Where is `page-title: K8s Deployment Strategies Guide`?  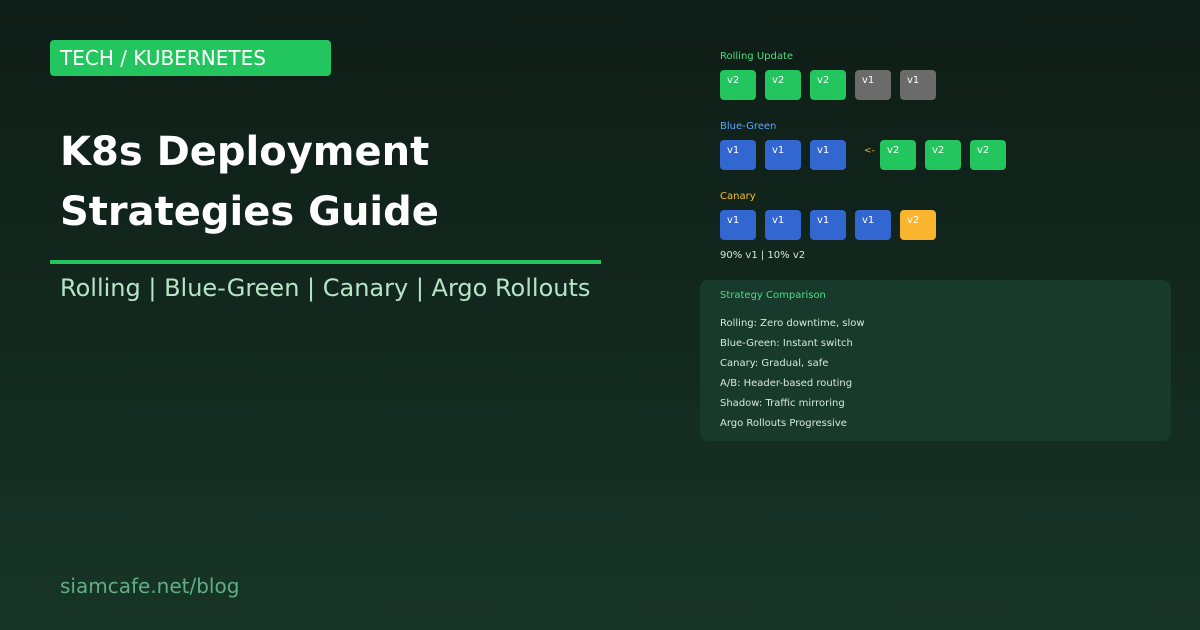
page-title: K8s Deployment Strategies Guide is located at coordinates (249, 182).